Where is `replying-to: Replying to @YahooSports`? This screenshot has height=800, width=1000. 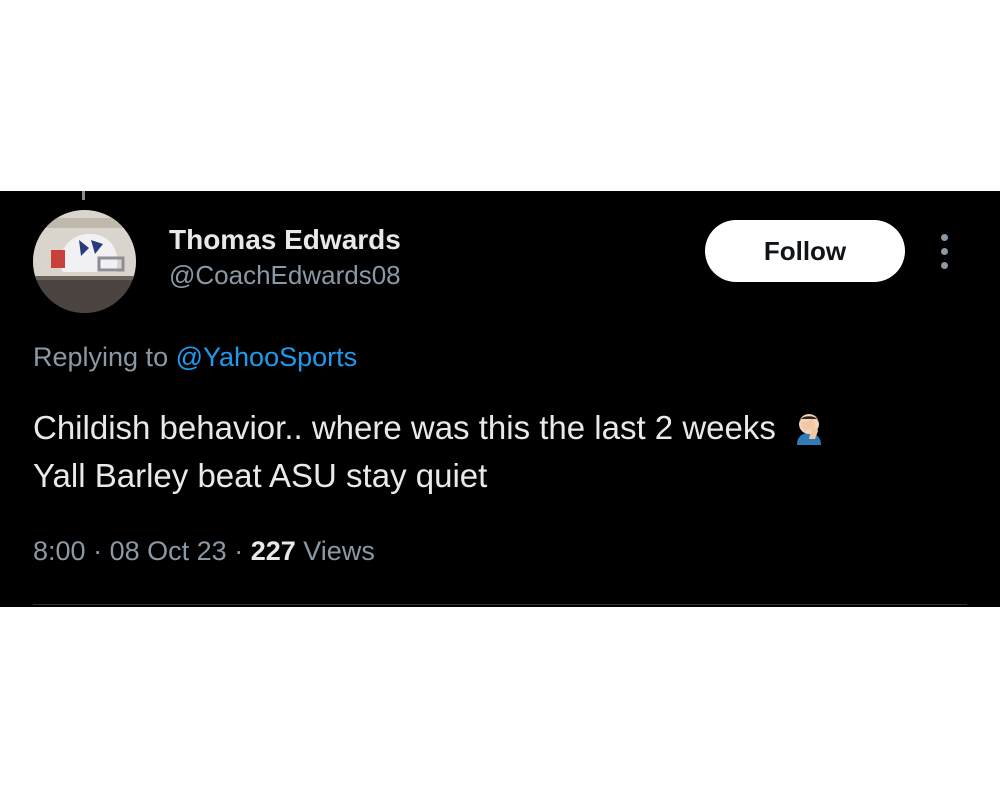
replying-to: Replying to @YahooSports is located at coordinates (195, 357).